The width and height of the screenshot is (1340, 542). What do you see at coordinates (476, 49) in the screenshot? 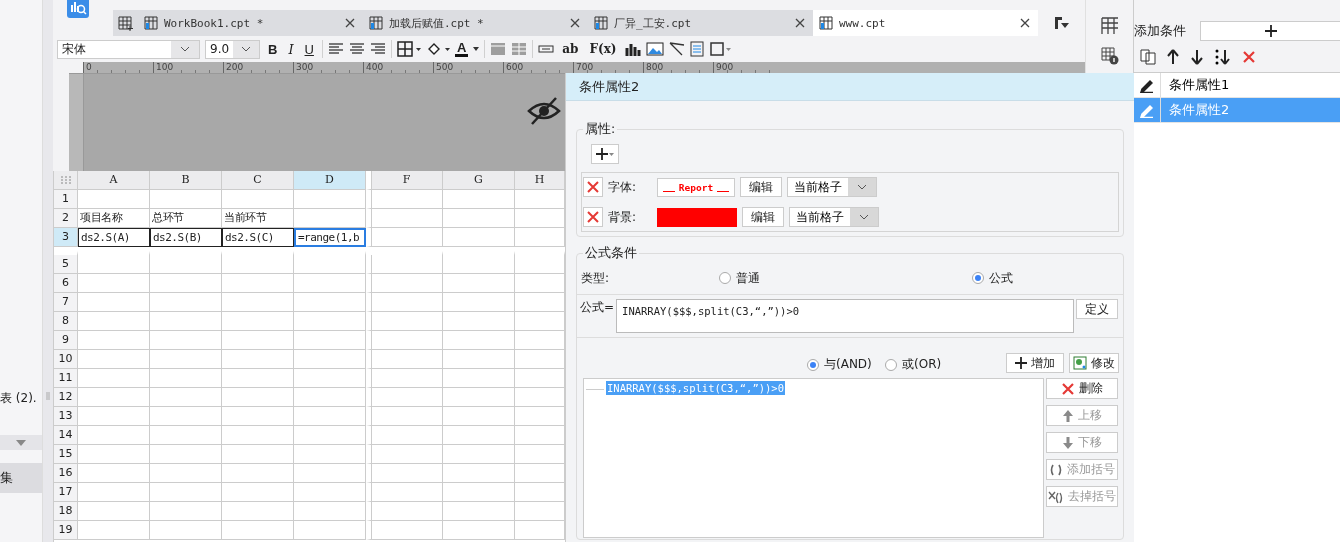
I see `caret-icon` at bounding box center [476, 49].